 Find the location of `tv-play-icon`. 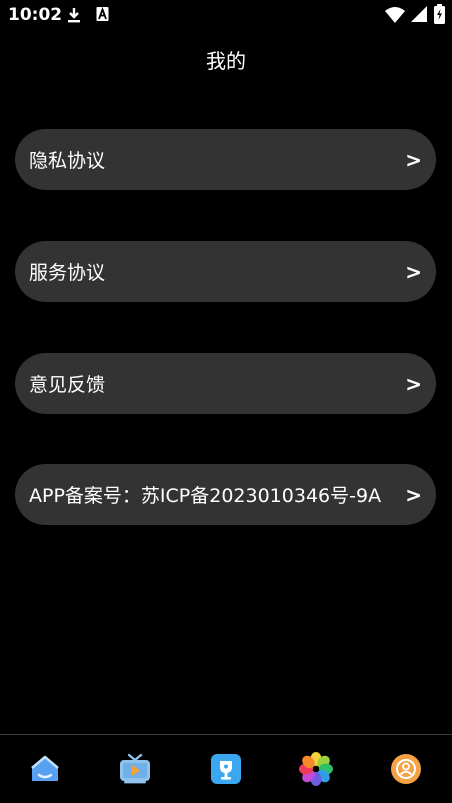

tv-play-icon is located at coordinates (135, 768).